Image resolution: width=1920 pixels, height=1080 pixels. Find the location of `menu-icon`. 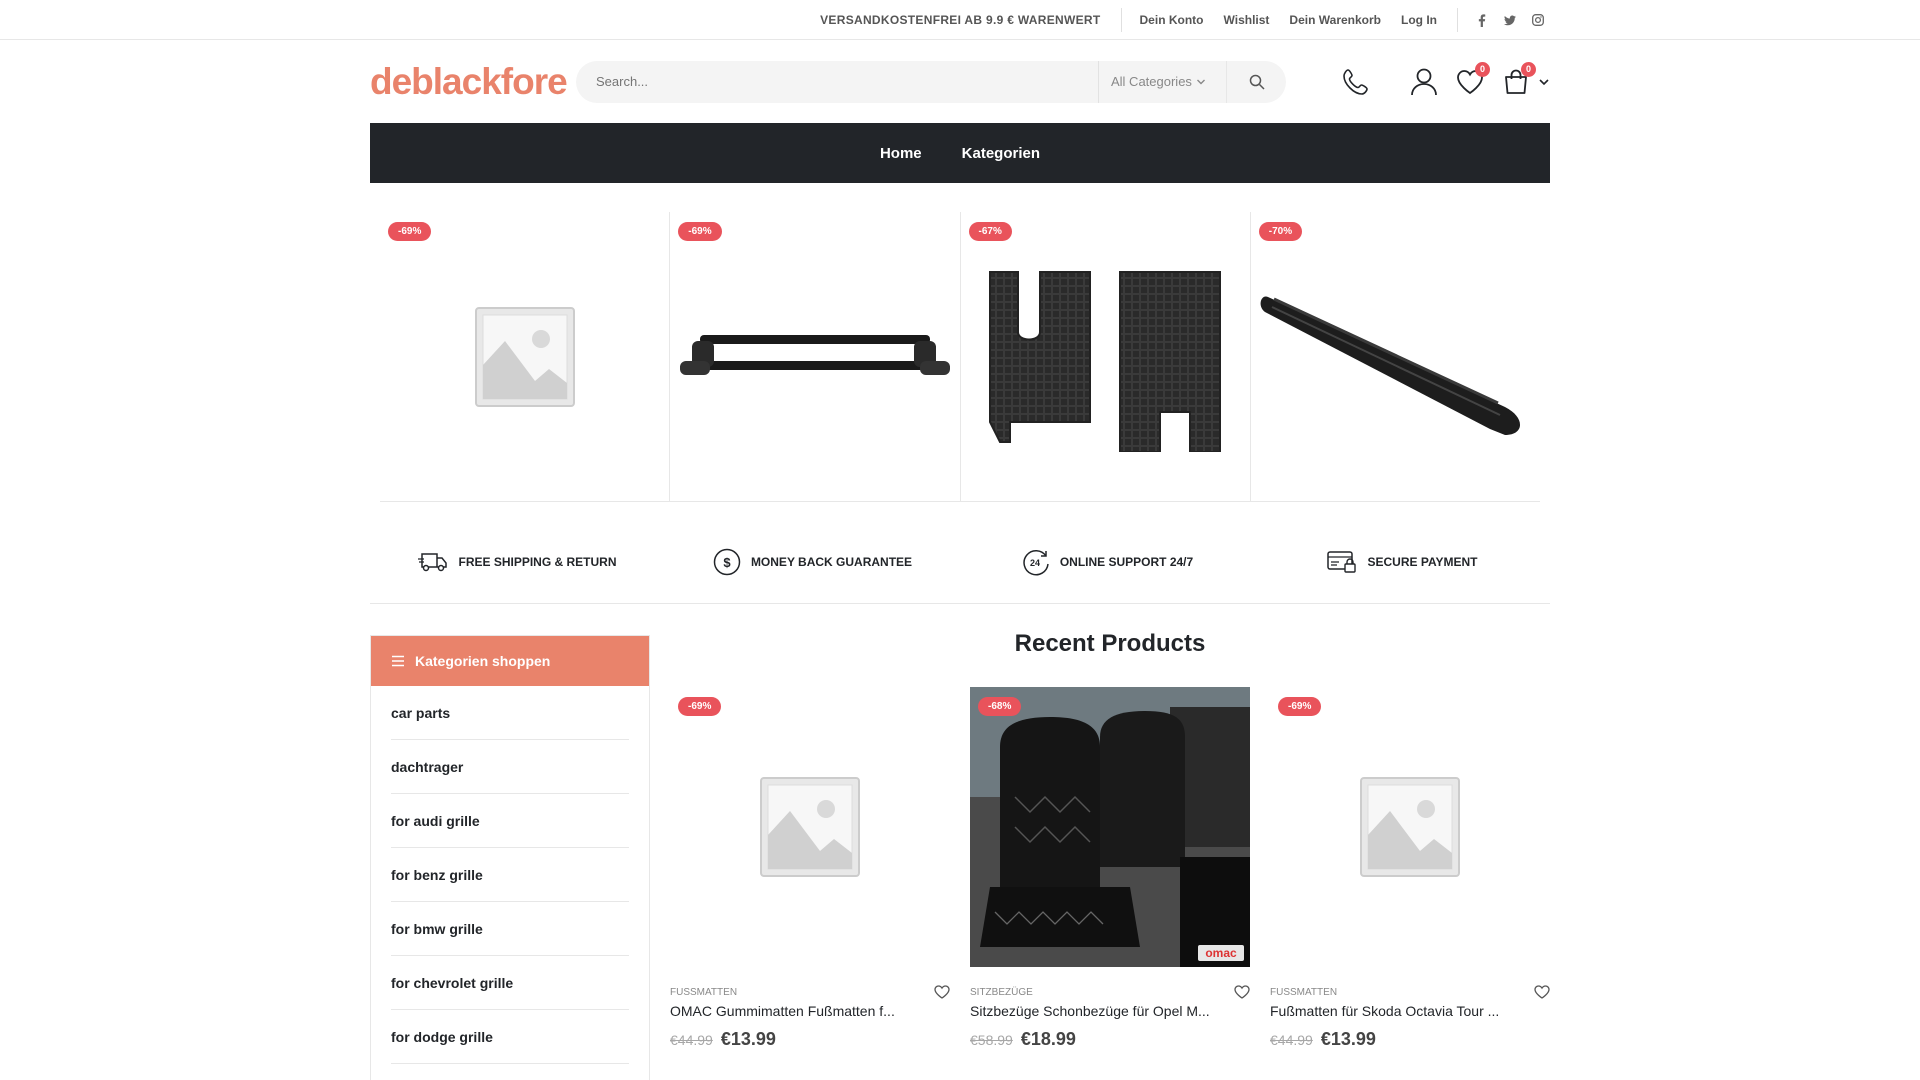

menu-icon is located at coordinates (398, 661).